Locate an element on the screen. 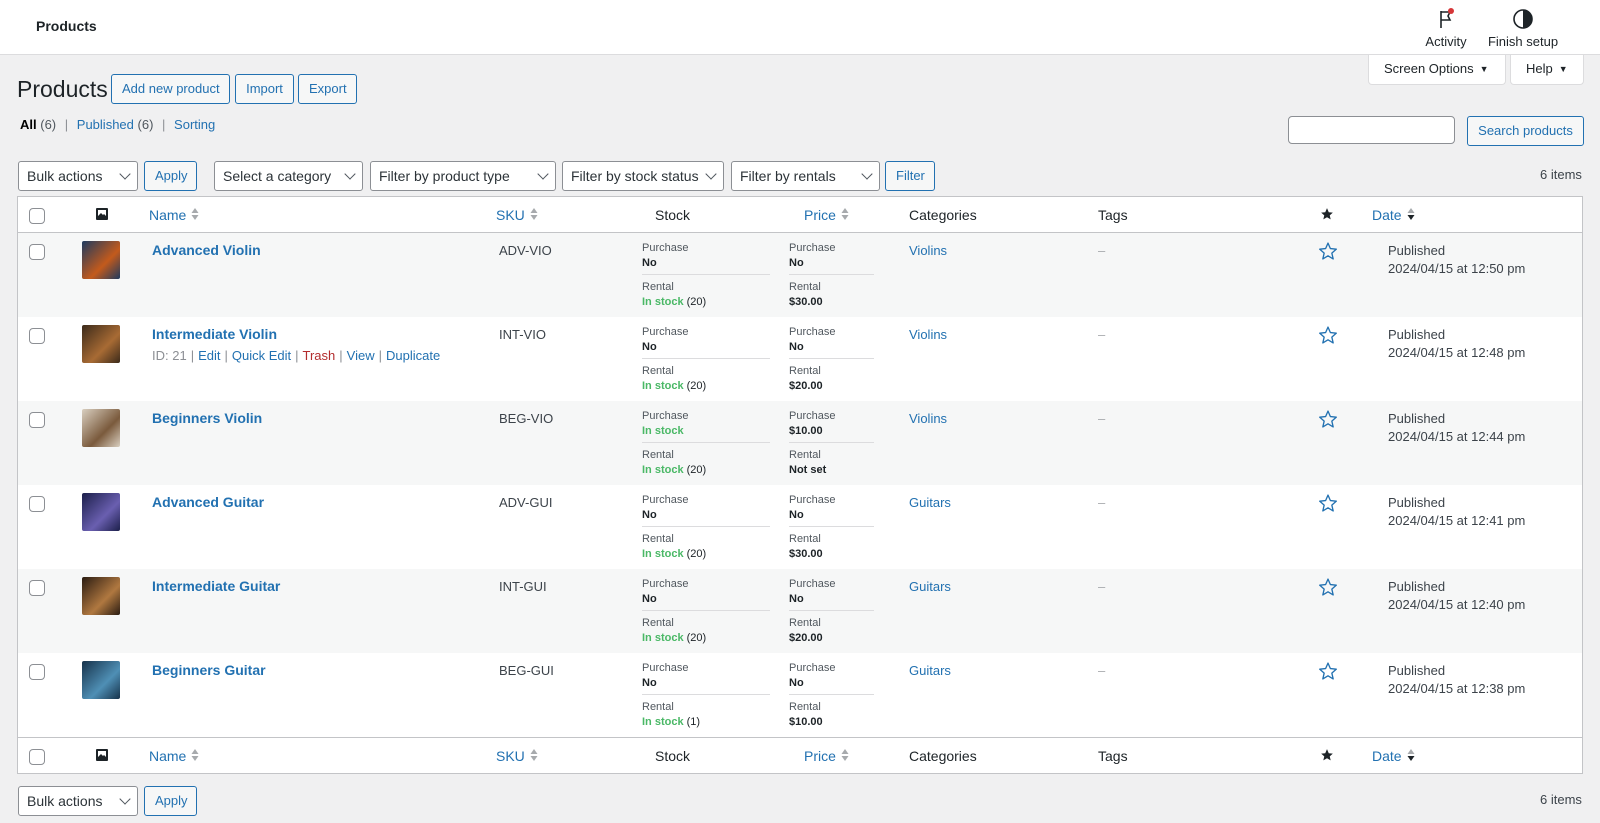  bulk-actions-select: Bulk actions is located at coordinates (78, 176).